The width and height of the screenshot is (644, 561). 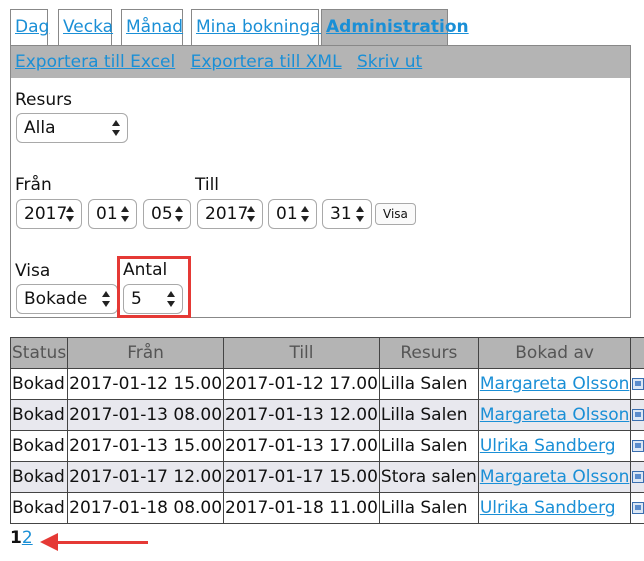 What do you see at coordinates (146, 384) in the screenshot?
I see `cell-fran: 2017-01-12 15.00` at bounding box center [146, 384].